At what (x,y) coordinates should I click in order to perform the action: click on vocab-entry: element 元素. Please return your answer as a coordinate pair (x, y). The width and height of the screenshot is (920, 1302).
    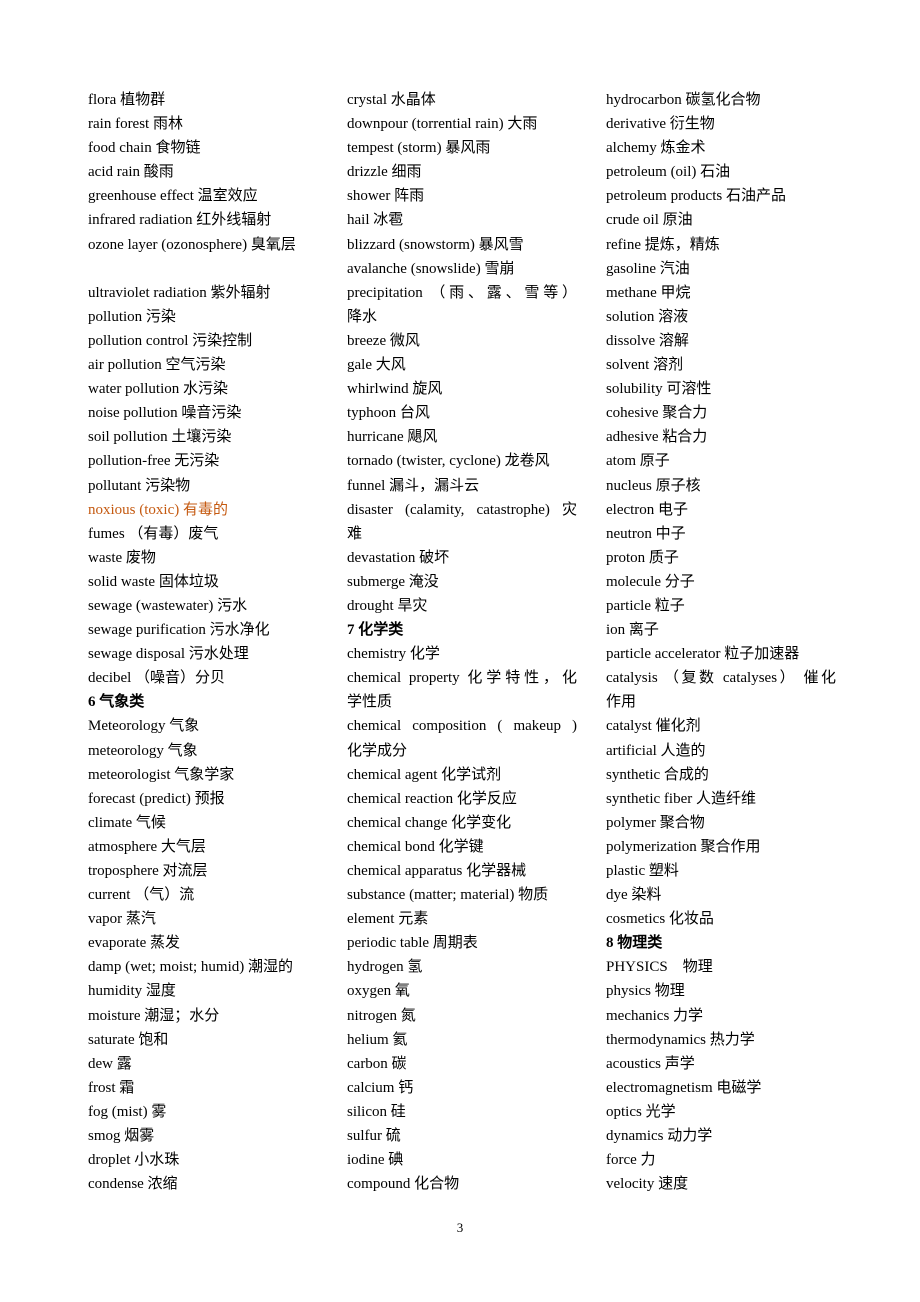
    Looking at the image, I should click on (388, 919).